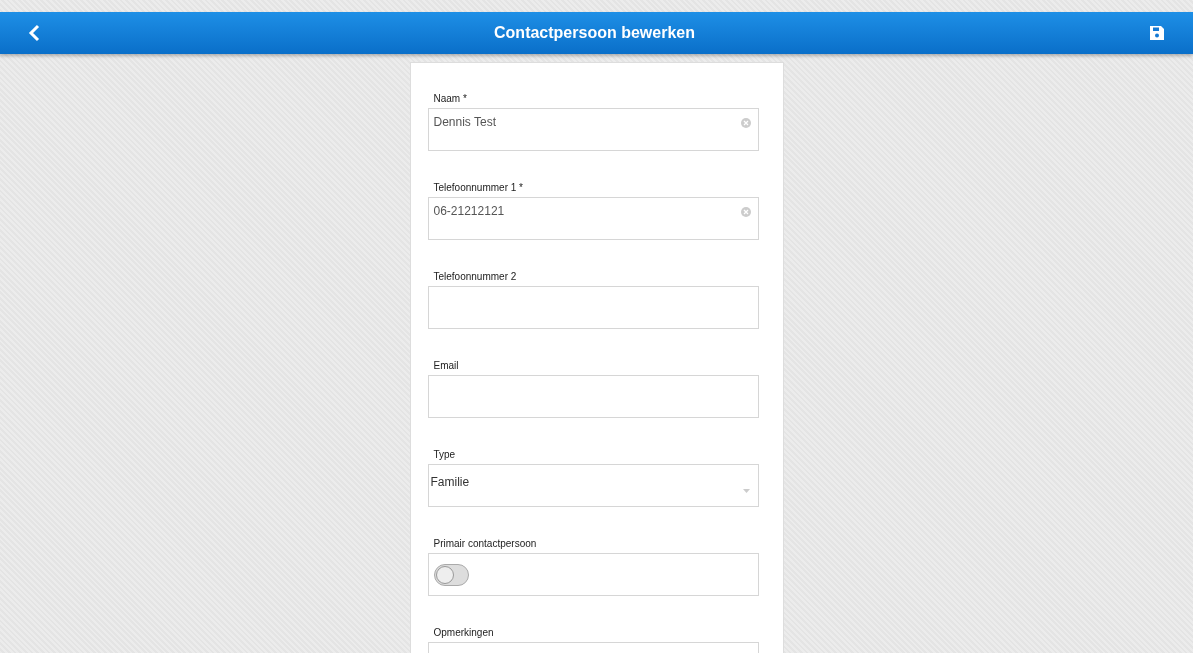 The width and height of the screenshot is (1193, 653). I want to click on select-field: Familie, so click(593, 485).